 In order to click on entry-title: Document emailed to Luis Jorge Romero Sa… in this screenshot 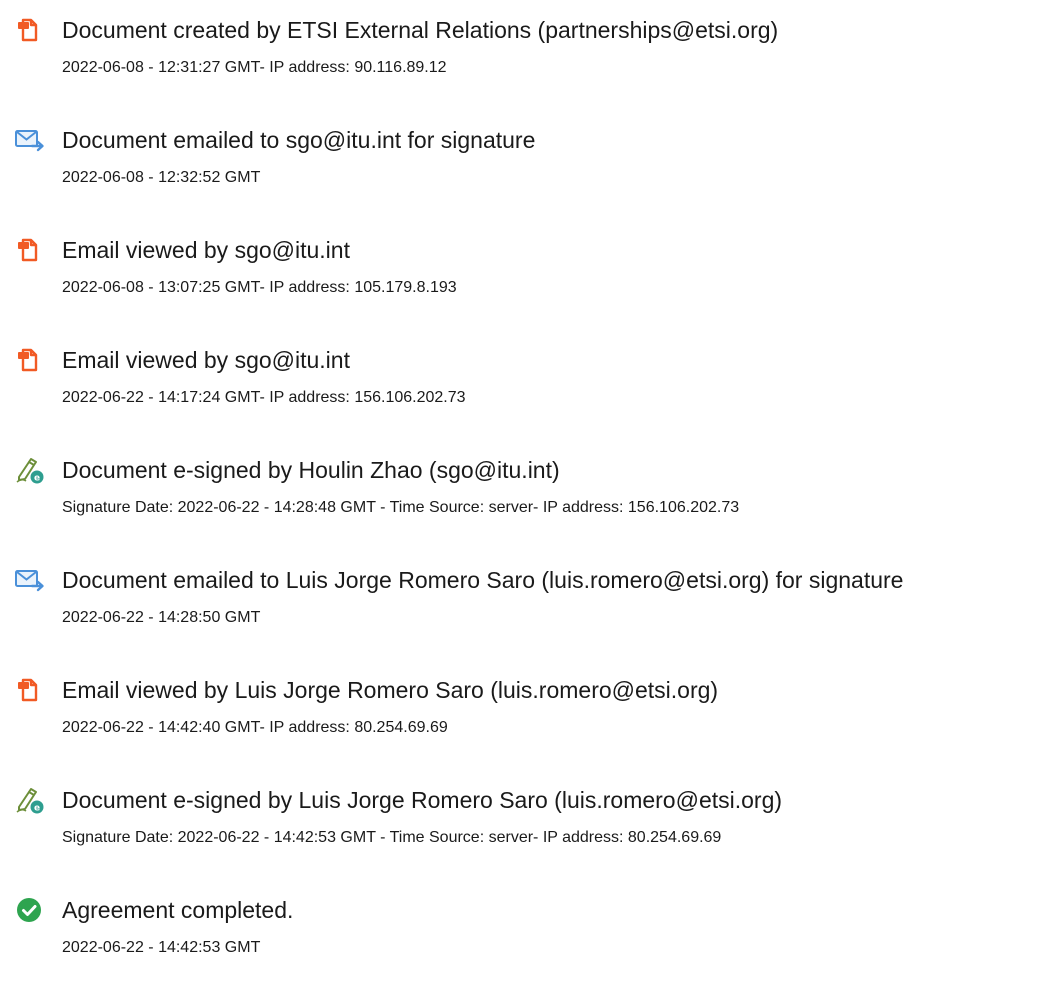, I will do `click(483, 580)`.